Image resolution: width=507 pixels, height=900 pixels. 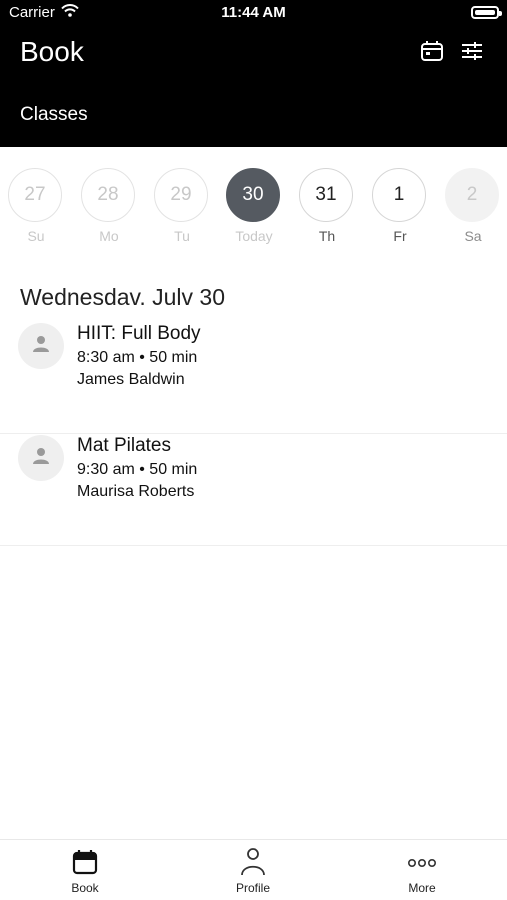 I want to click on day-number: 2, so click(x=472, y=195).